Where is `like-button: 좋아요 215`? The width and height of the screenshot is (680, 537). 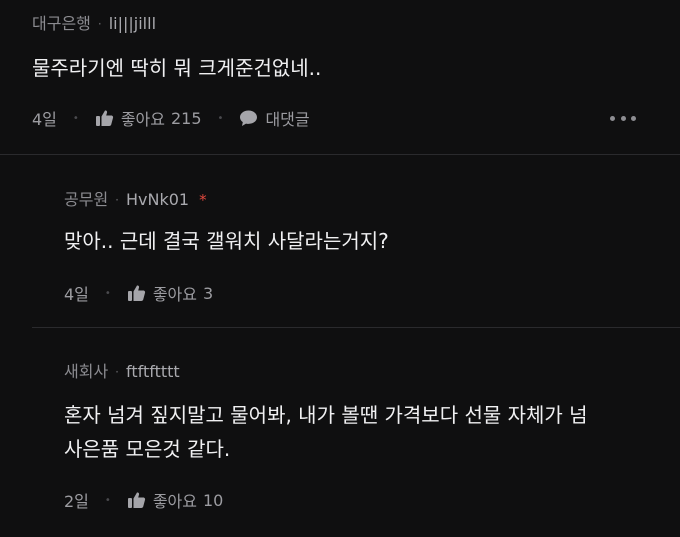 like-button: 좋아요 215 is located at coordinates (148, 118).